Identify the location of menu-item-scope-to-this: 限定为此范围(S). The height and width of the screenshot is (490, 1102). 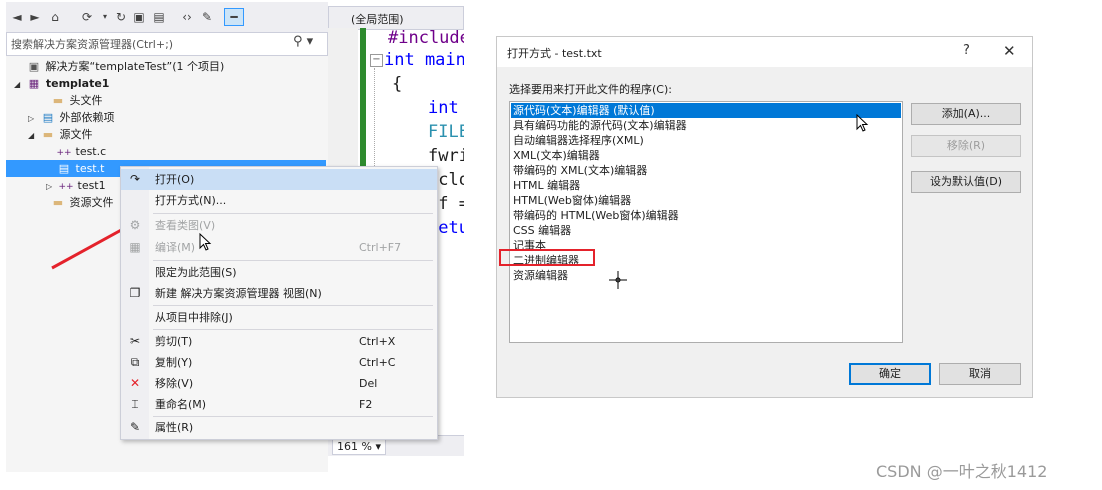
(279, 272).